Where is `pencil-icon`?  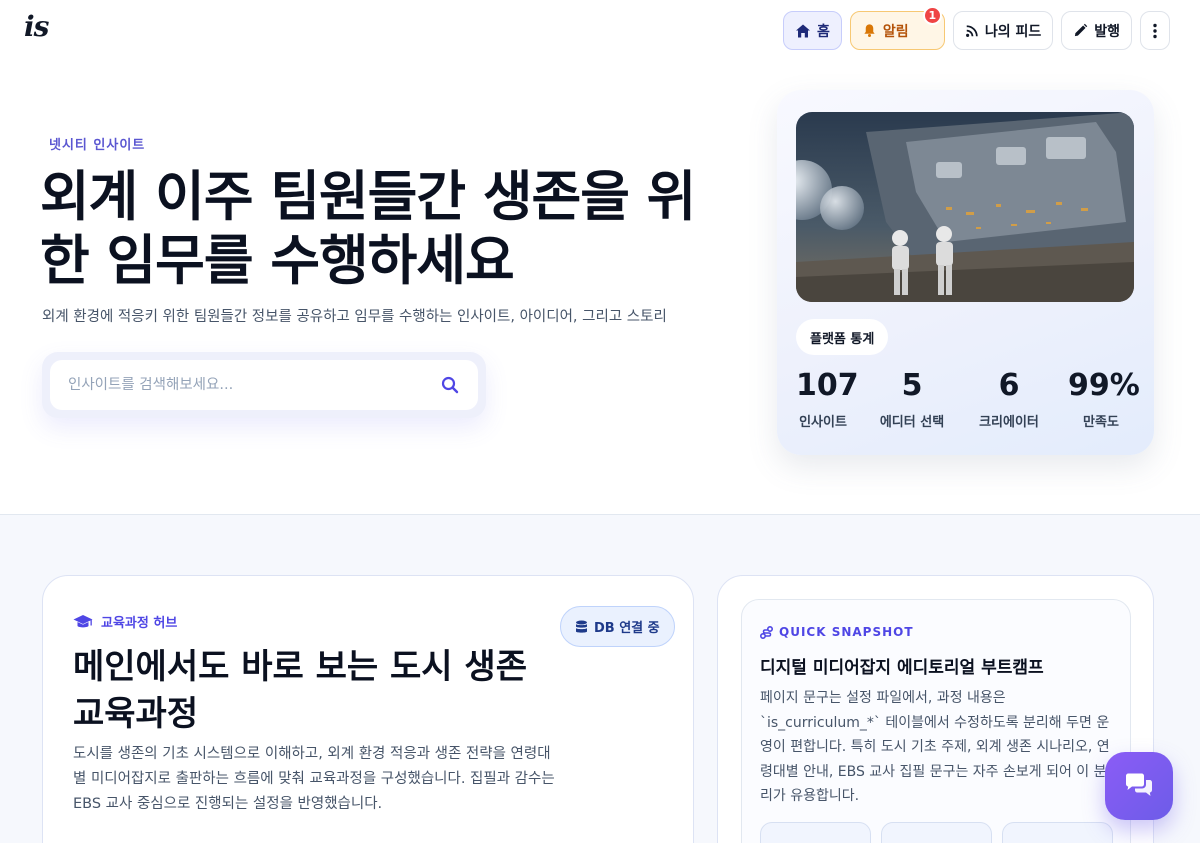
pencil-icon is located at coordinates (1081, 30).